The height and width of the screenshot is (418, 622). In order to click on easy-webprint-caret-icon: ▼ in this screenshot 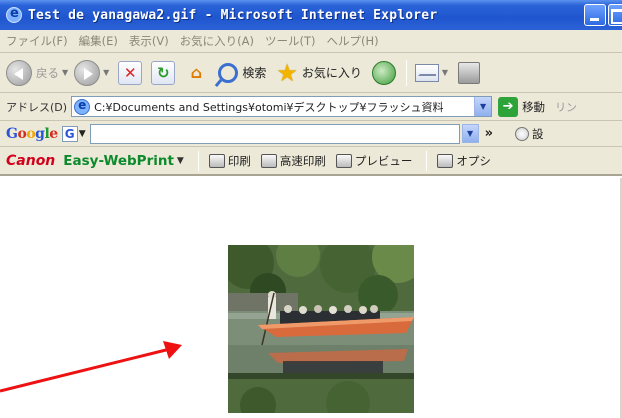, I will do `click(180, 161)`.